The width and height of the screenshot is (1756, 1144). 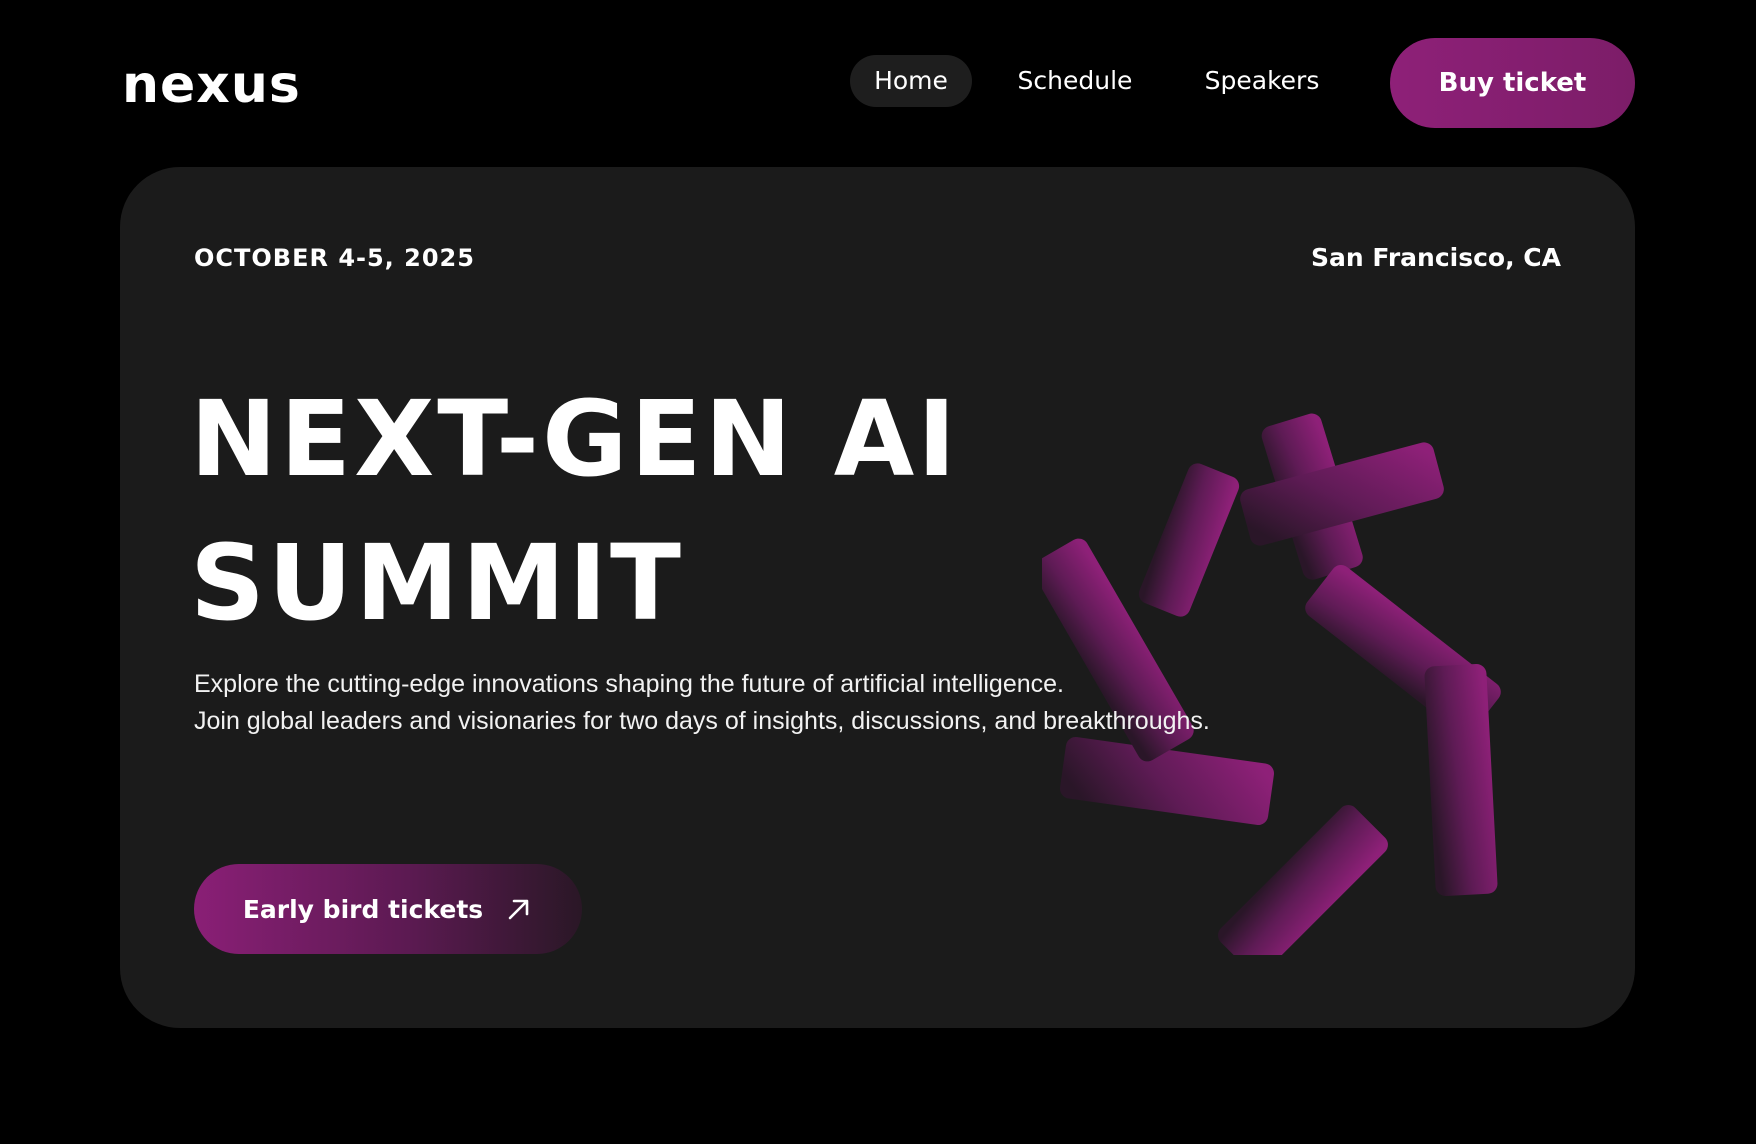 I want to click on nav-item-speakers: Speakers, so click(x=1262, y=81).